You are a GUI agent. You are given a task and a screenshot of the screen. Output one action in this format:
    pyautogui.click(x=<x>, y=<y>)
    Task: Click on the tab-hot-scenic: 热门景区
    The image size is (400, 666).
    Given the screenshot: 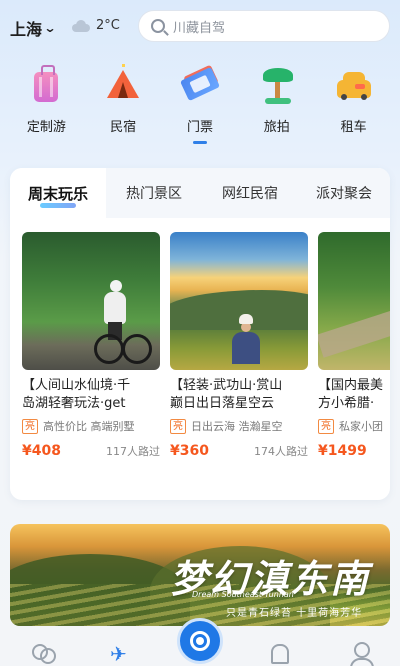 What is the action you would take?
    pyautogui.click(x=154, y=193)
    